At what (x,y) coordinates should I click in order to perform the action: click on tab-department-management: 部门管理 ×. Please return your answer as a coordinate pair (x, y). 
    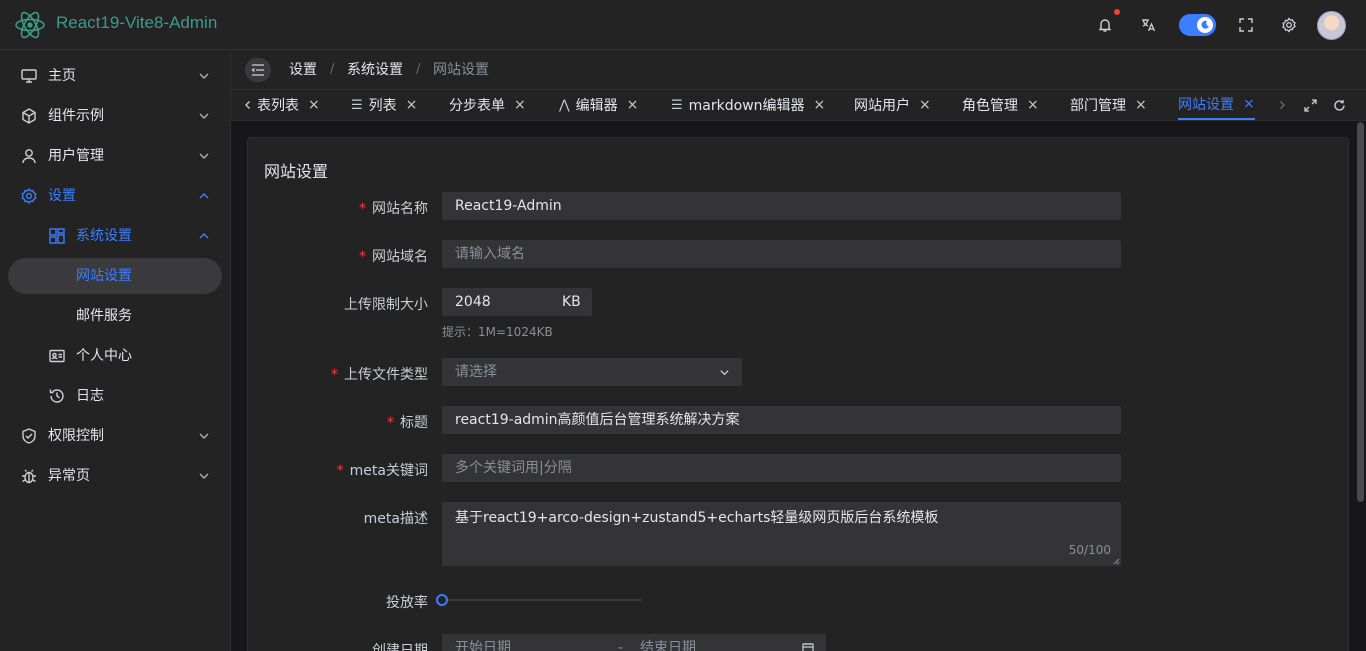
    Looking at the image, I should click on (1108, 105).